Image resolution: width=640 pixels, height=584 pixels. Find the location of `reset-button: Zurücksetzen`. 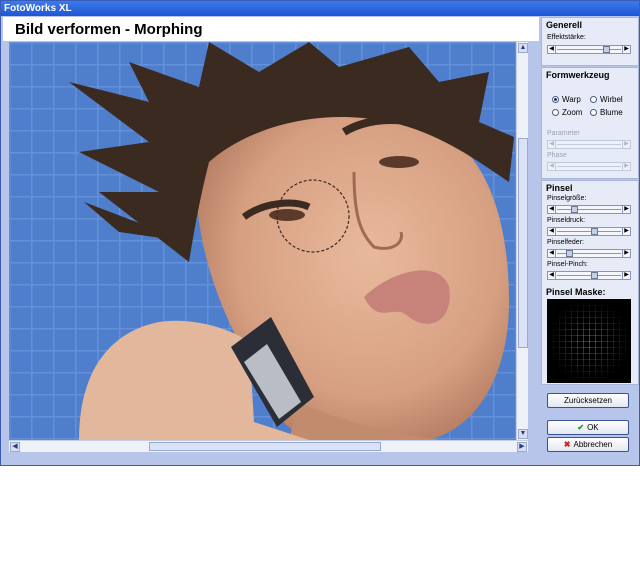

reset-button: Zurücksetzen is located at coordinates (588, 400).